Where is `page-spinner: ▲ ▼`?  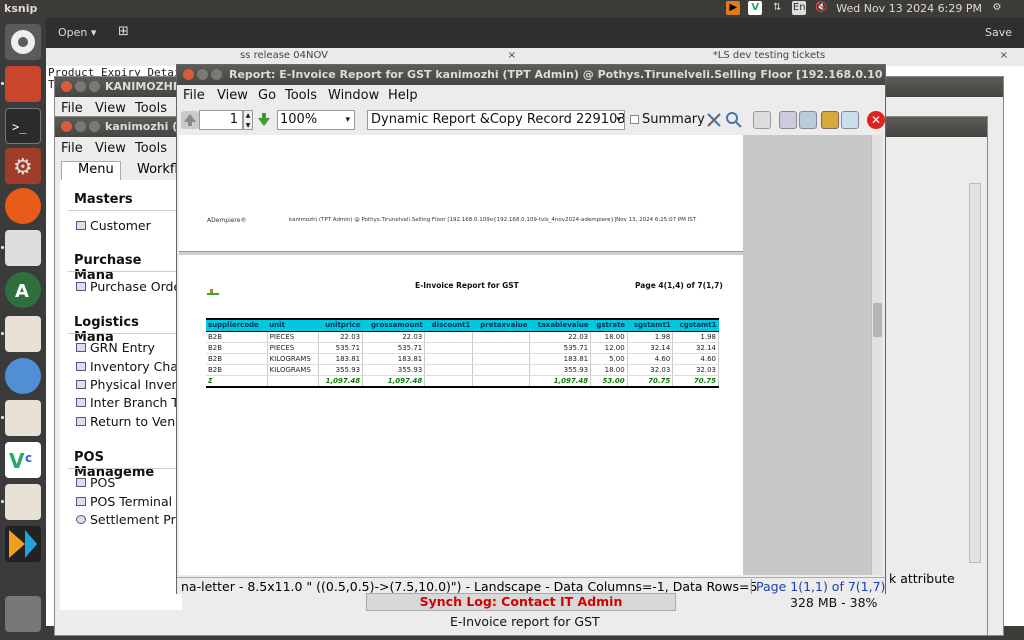
page-spinner: ▲ ▼ is located at coordinates (248, 120).